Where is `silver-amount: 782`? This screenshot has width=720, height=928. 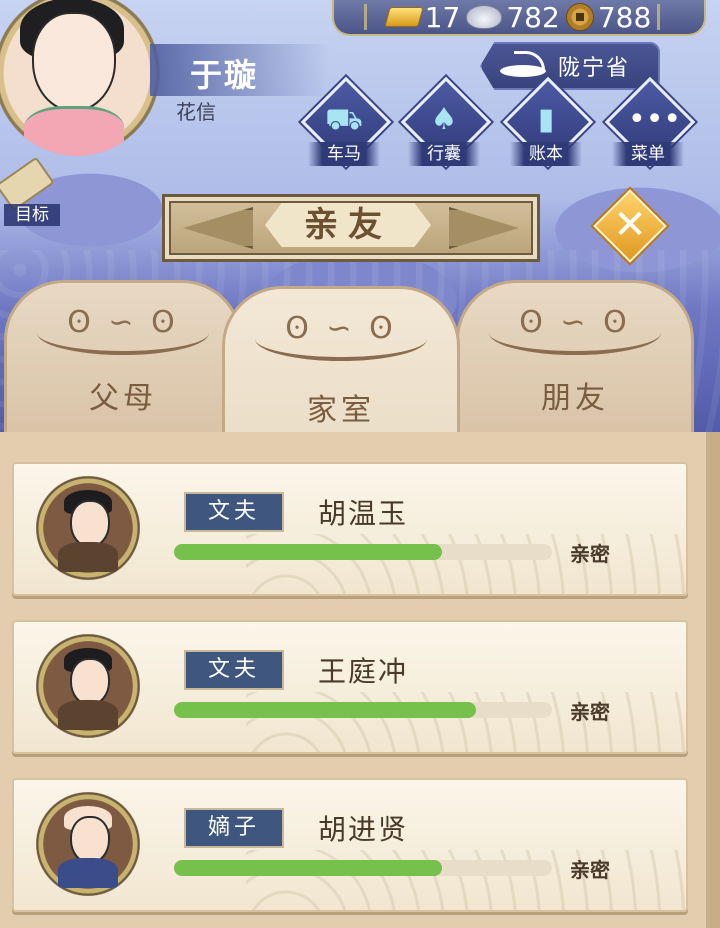
silver-amount: 782 is located at coordinates (533, 17).